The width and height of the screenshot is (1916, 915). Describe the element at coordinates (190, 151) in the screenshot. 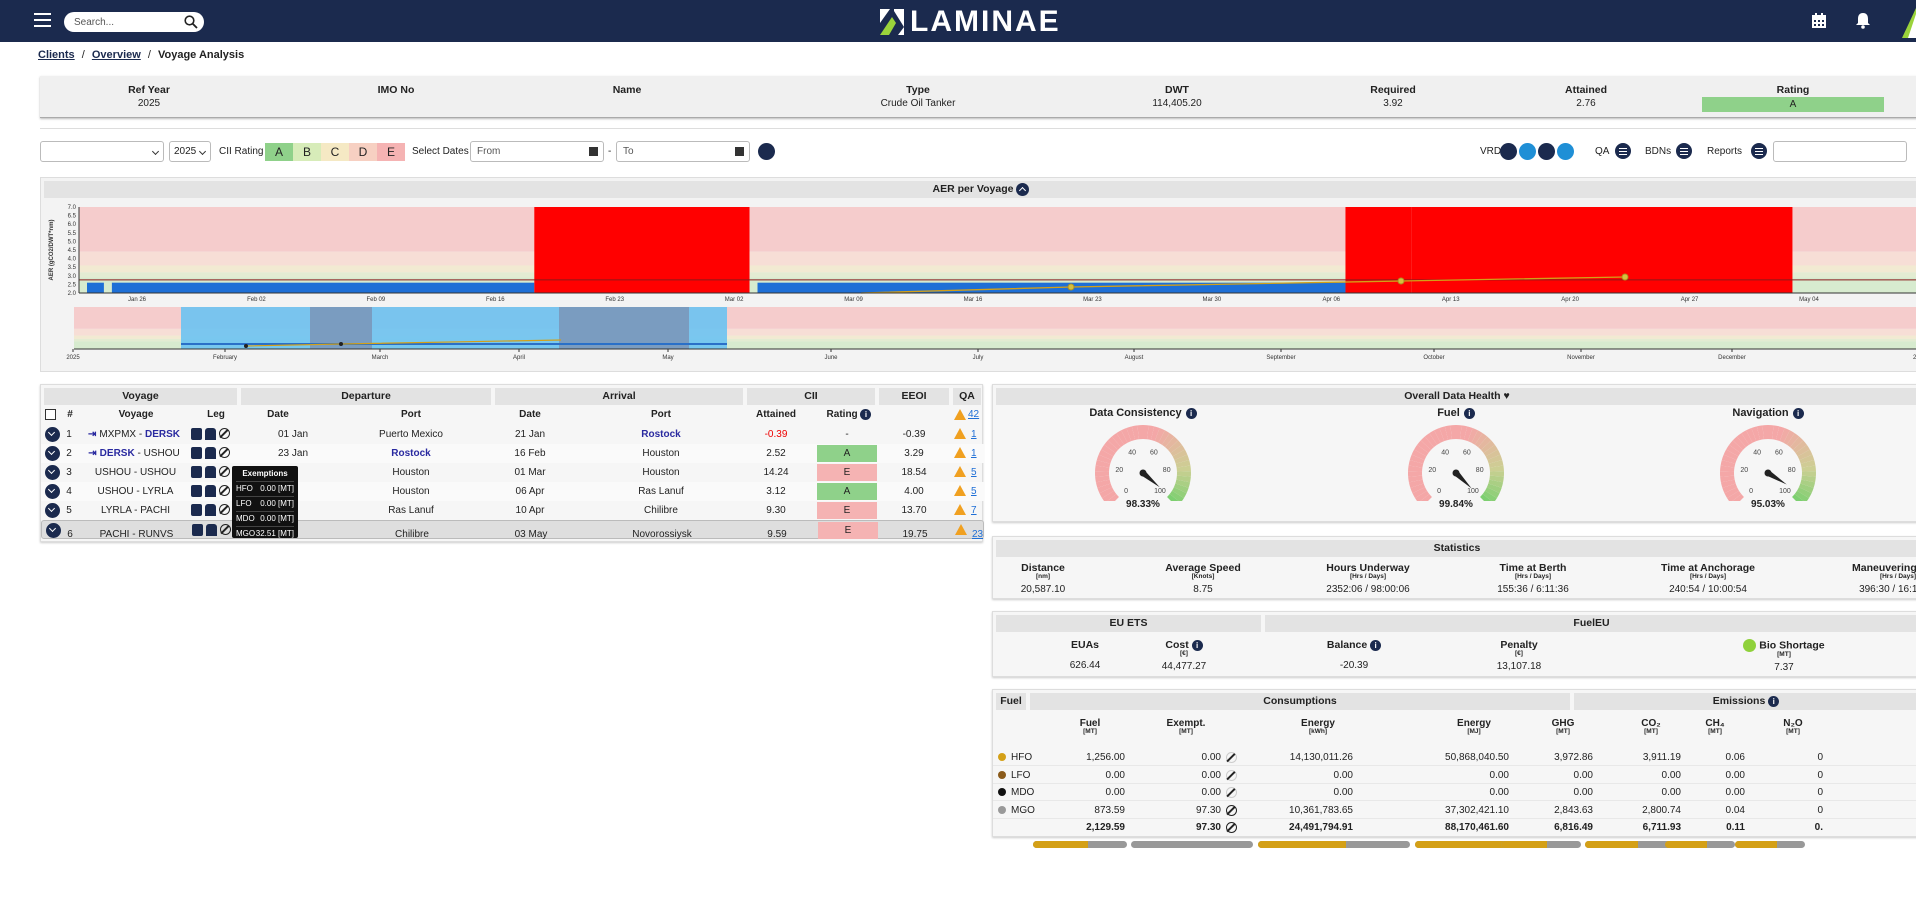

I see `year-select: 2025` at that location.